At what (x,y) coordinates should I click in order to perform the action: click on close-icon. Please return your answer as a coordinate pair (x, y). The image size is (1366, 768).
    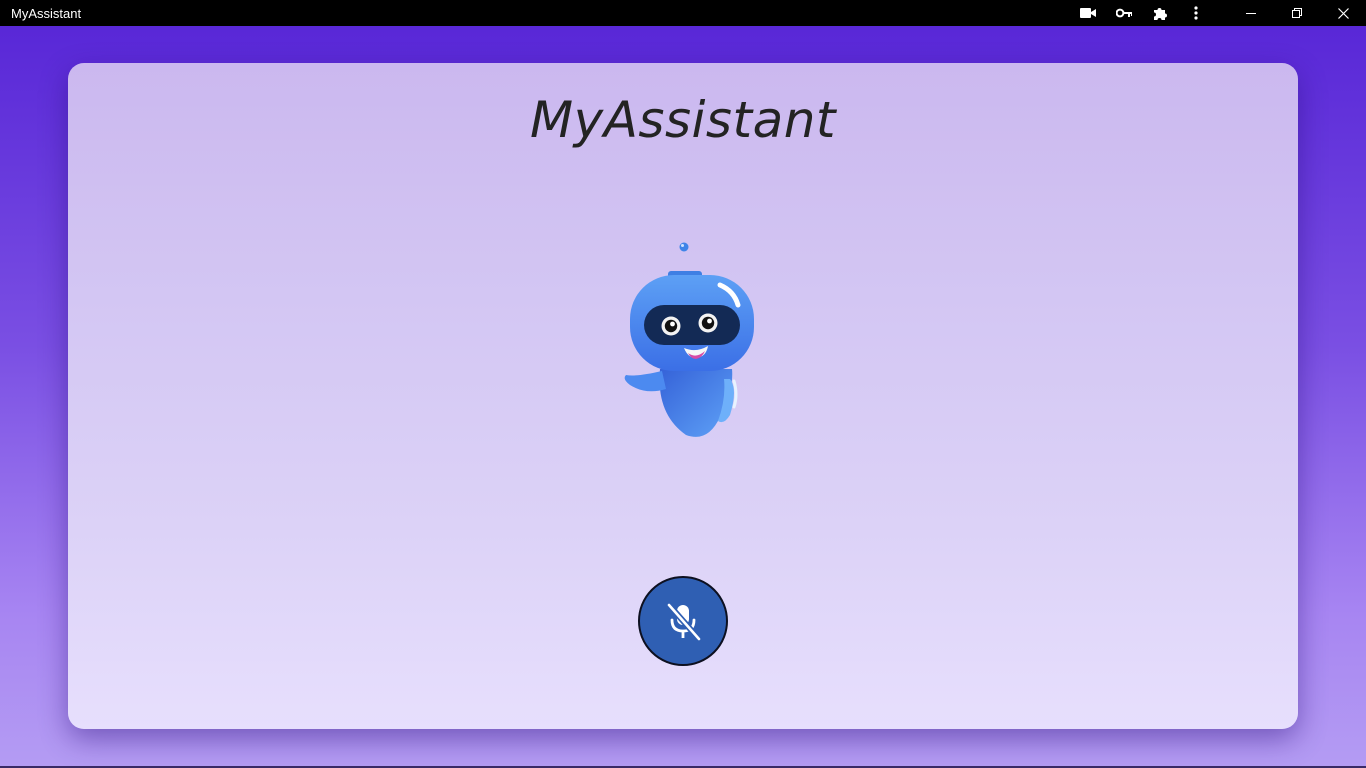
    Looking at the image, I should click on (1343, 13).